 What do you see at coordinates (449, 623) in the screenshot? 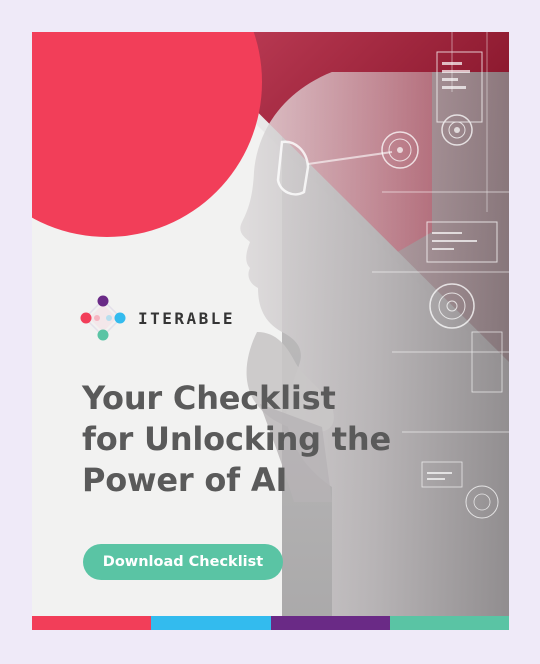
I see `stripe-segment-teal` at bounding box center [449, 623].